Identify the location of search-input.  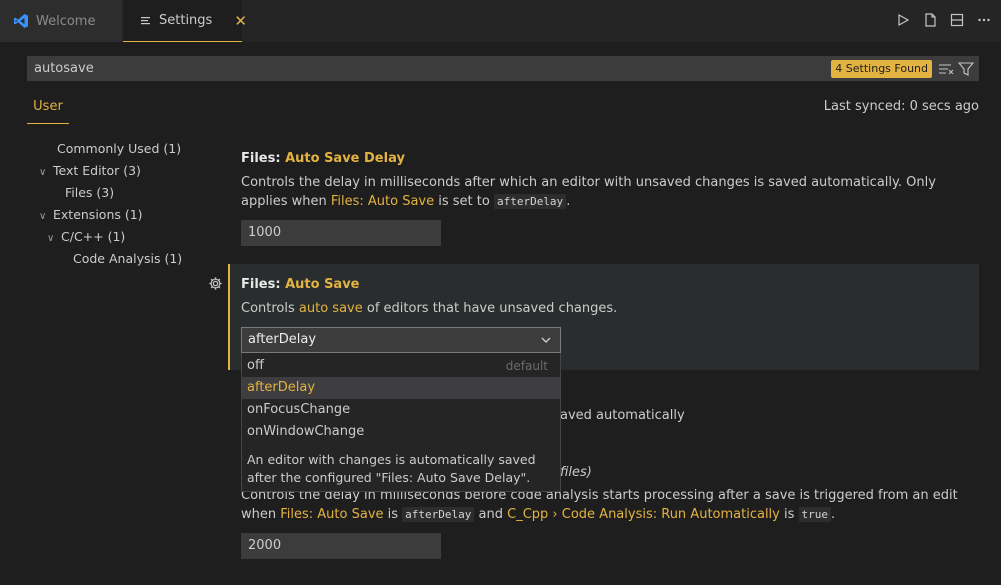
(427, 68).